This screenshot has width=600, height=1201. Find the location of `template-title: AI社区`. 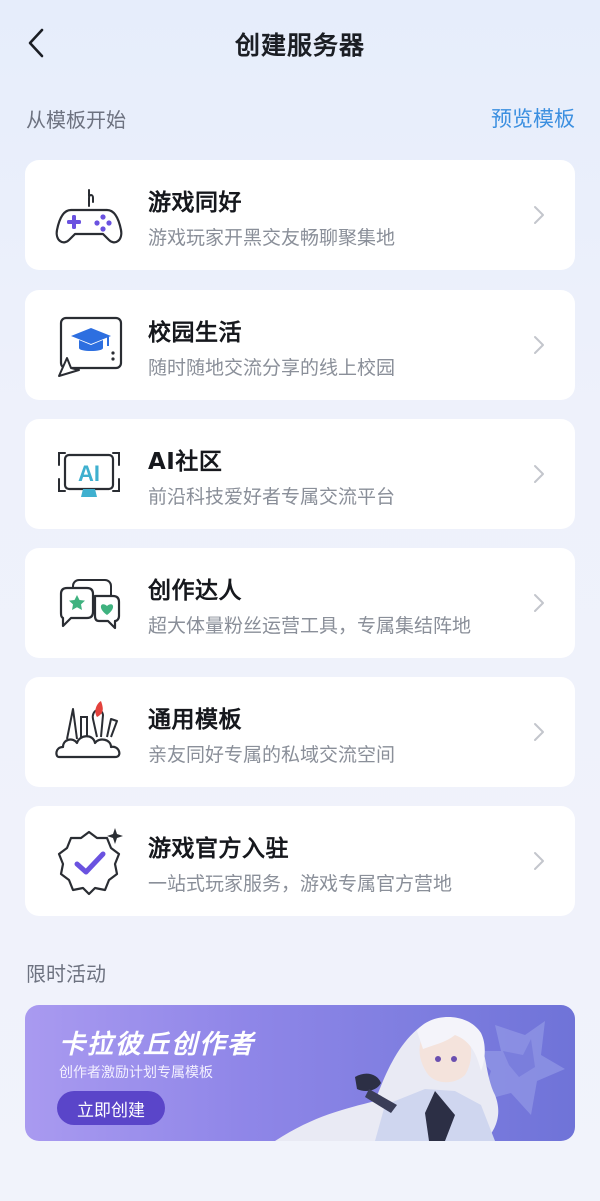

template-title: AI社区 is located at coordinates (185, 462).